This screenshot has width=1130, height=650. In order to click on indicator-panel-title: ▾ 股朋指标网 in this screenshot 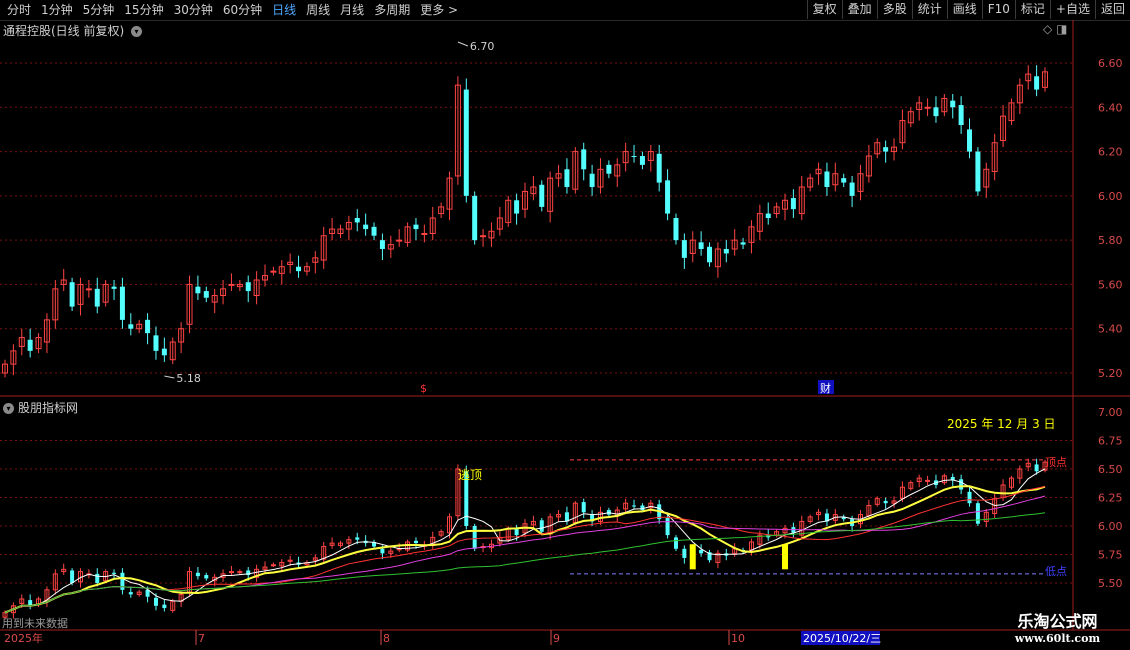, I will do `click(40, 407)`.